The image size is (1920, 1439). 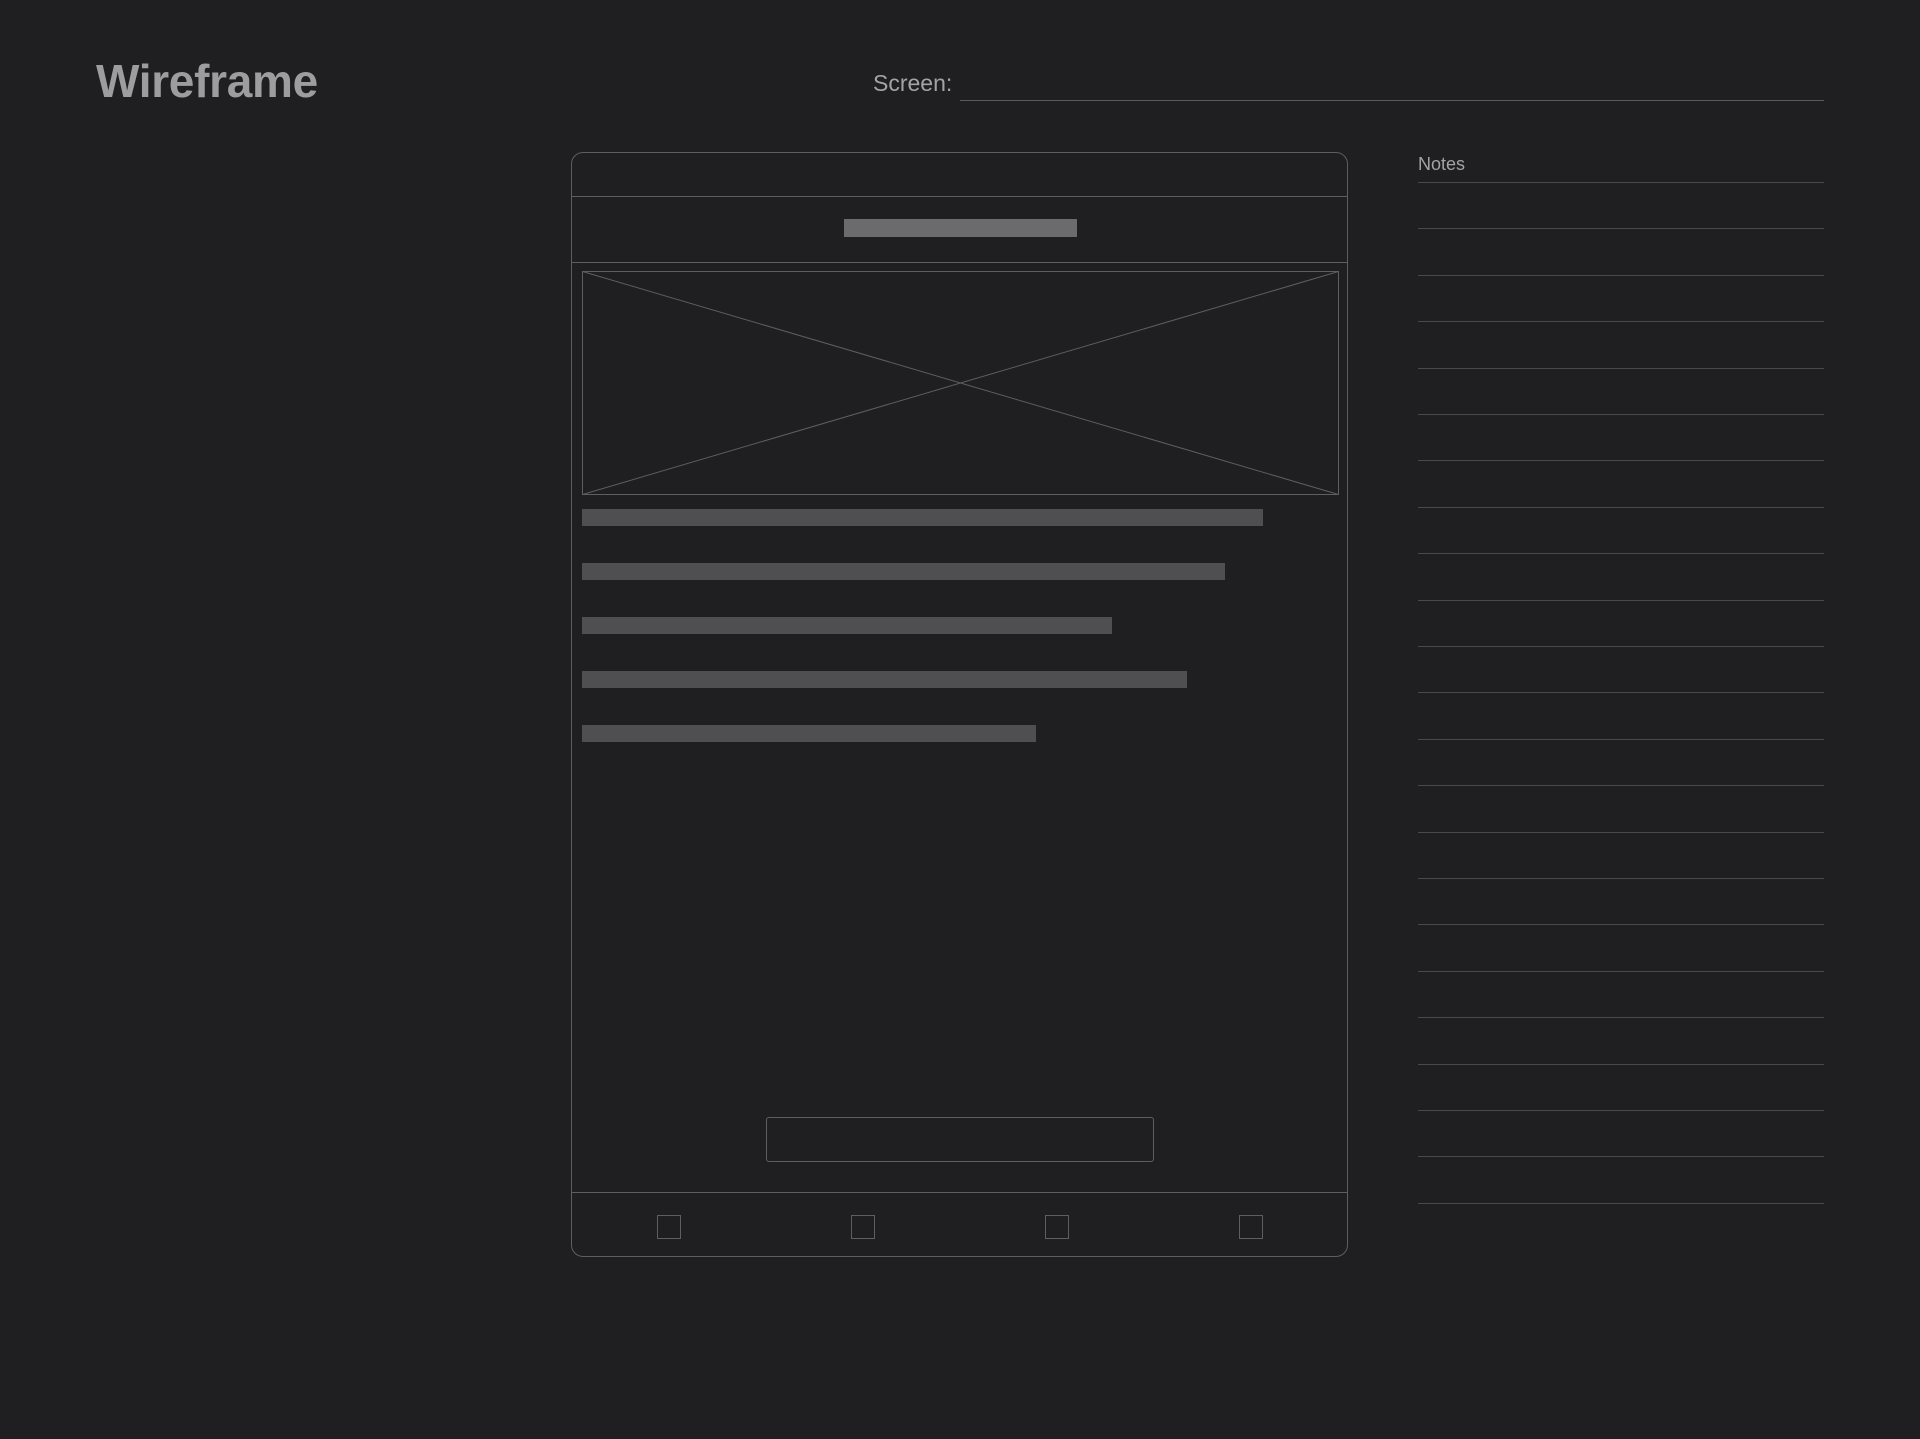 I want to click on screen-label: Screen:, so click(x=913, y=83).